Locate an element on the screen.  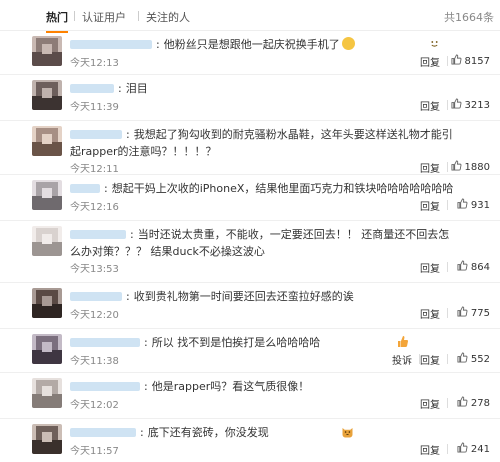
like-count: 8157 is located at coordinates (477, 61).